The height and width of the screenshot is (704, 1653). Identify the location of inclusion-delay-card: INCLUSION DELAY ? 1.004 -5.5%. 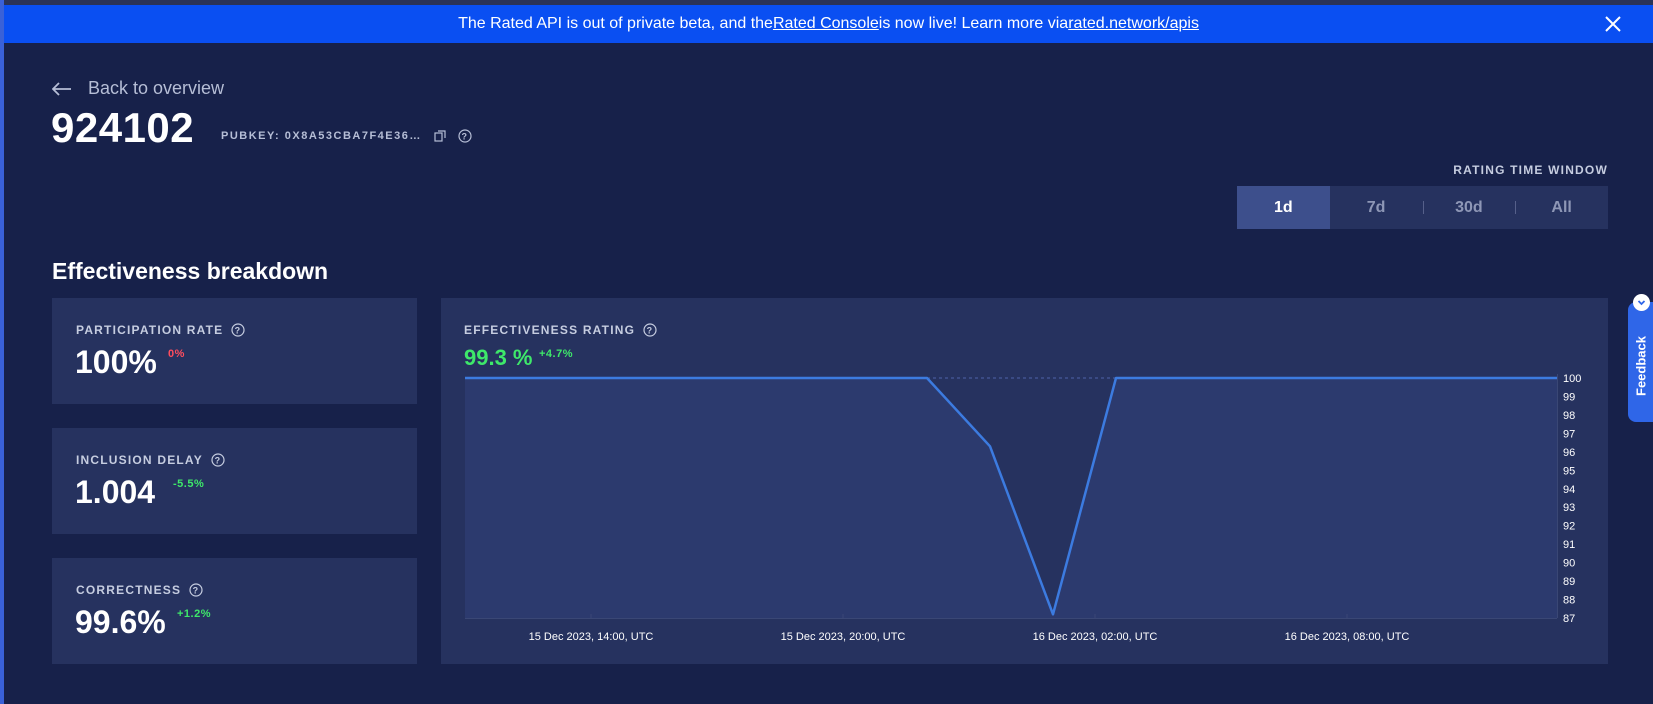
(234, 481).